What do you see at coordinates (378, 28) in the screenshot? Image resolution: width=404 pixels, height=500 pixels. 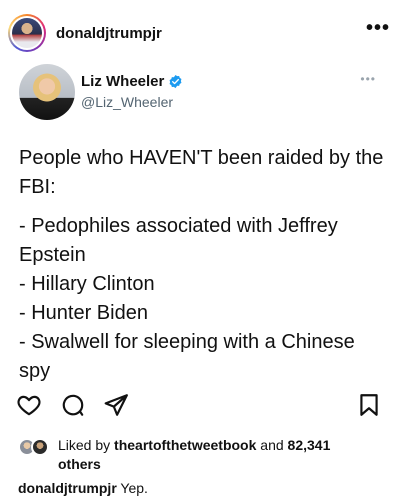 I see `more-options-icon: •••` at bounding box center [378, 28].